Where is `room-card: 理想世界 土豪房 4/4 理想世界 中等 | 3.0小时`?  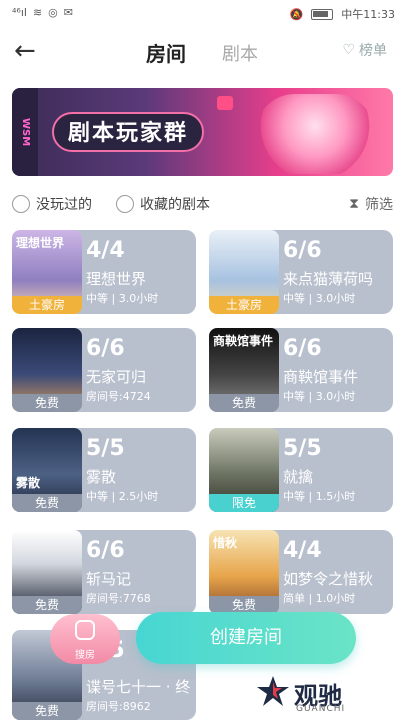 room-card: 理想世界 土豪房 4/4 理想世界 中等 | 3.0小时 is located at coordinates (104, 272).